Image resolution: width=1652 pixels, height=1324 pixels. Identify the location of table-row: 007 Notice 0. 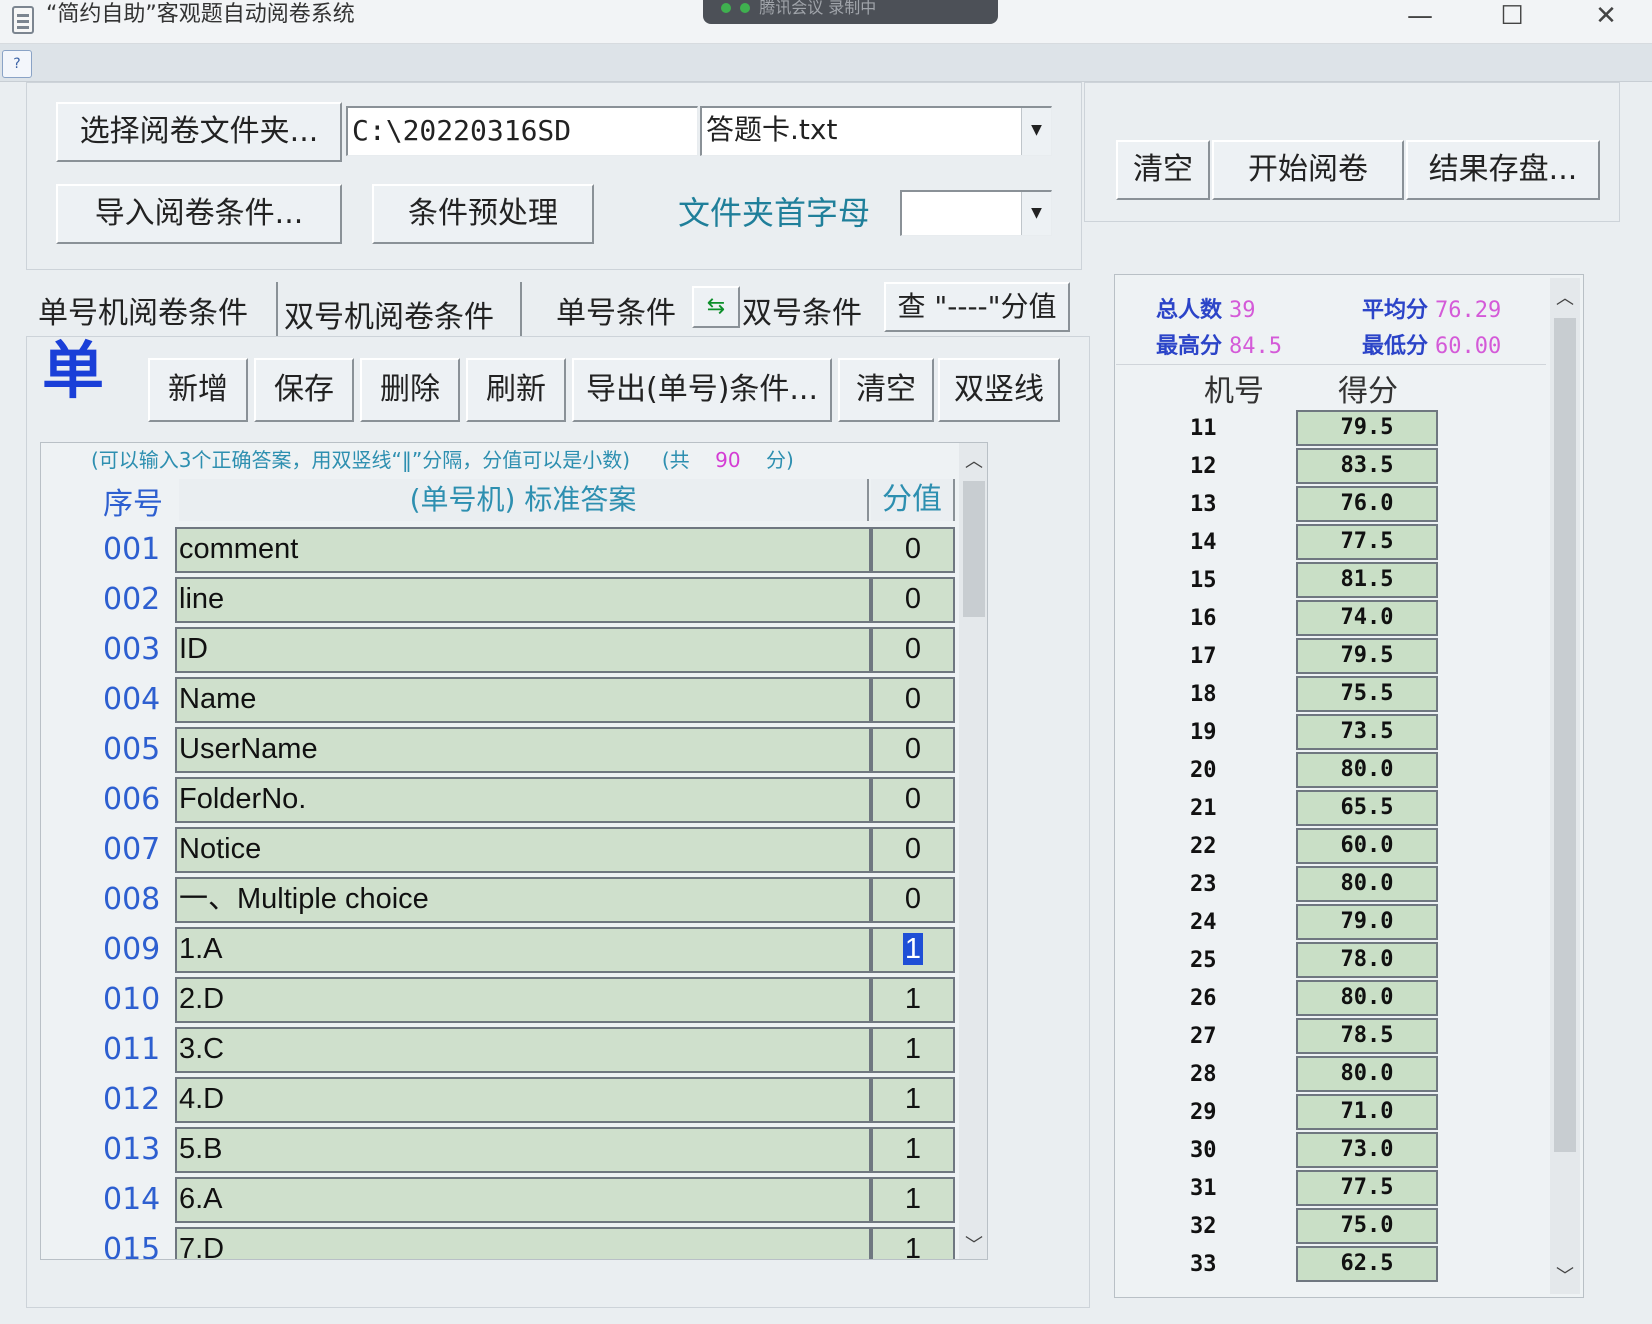
(514, 850).